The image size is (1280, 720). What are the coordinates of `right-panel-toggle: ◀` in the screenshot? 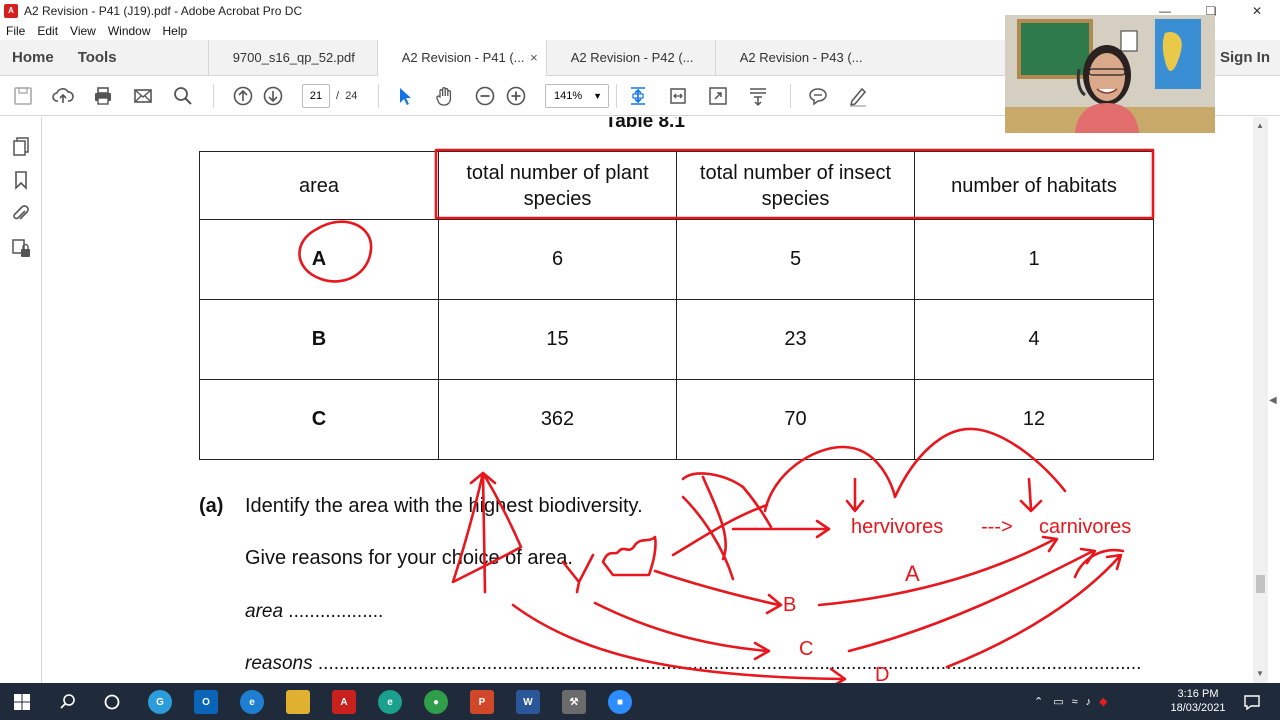 It's located at (1274, 400).